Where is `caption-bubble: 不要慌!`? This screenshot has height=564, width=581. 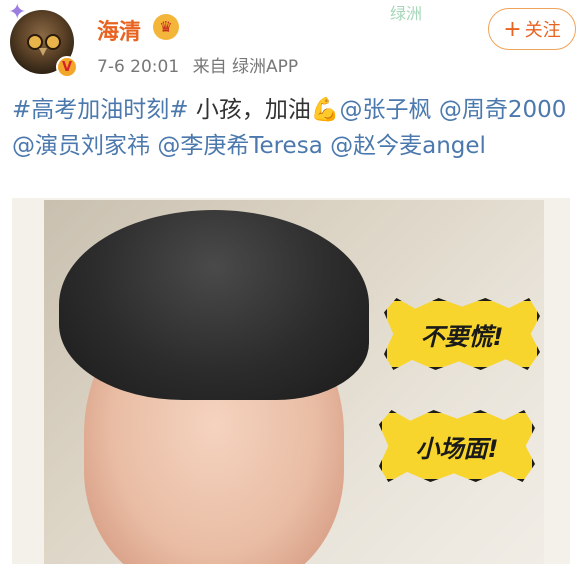
caption-bubble: 不要慌! is located at coordinates (462, 334).